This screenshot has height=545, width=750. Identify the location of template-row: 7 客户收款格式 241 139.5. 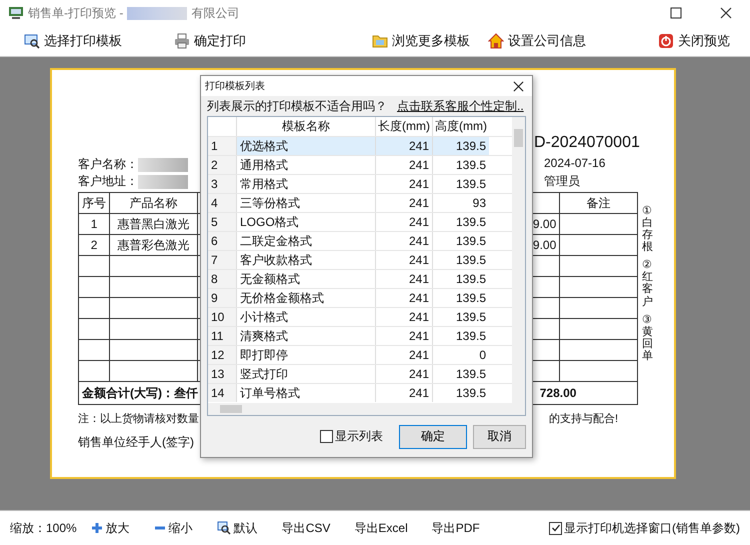
(360, 259).